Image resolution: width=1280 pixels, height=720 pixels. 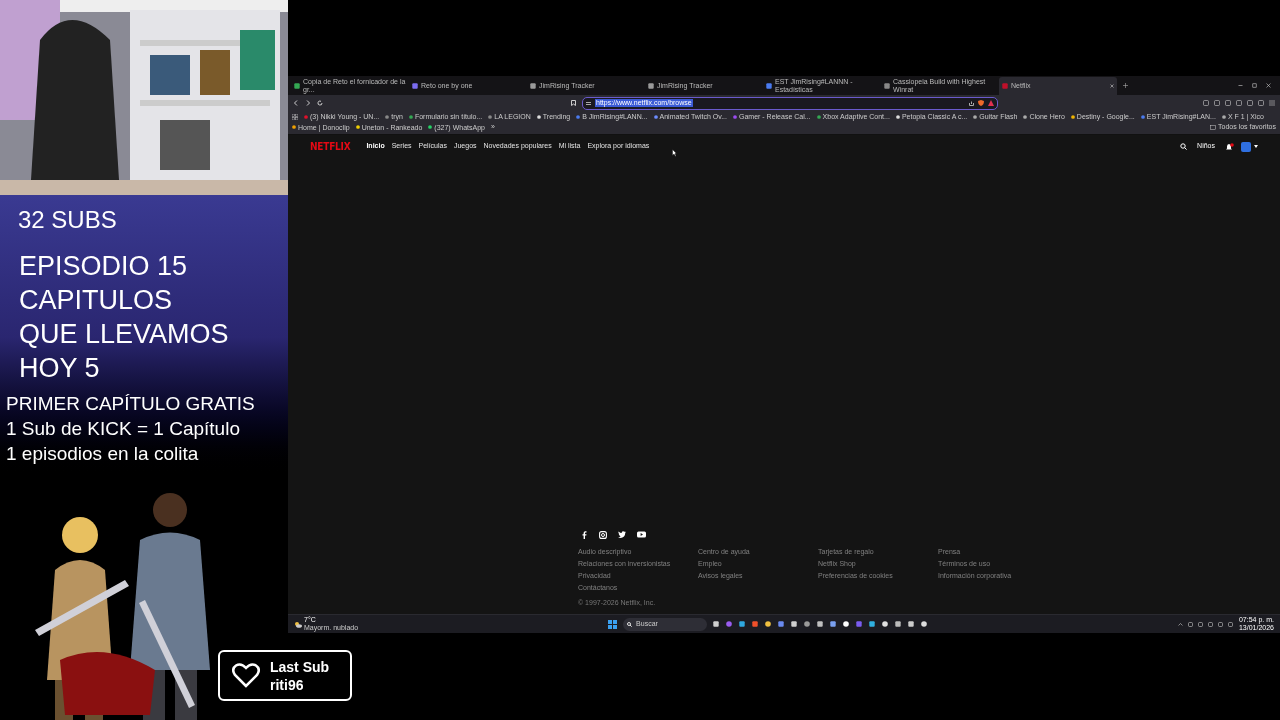 I want to click on share-icon, so click(x=971, y=103).